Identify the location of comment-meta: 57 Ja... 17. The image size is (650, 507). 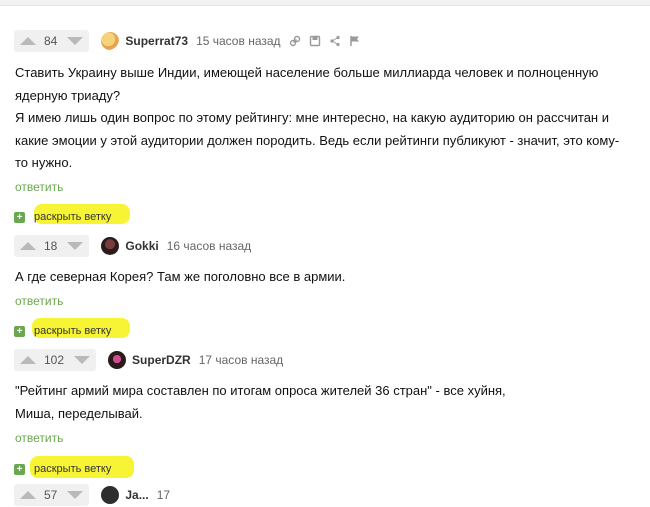
(92, 495).